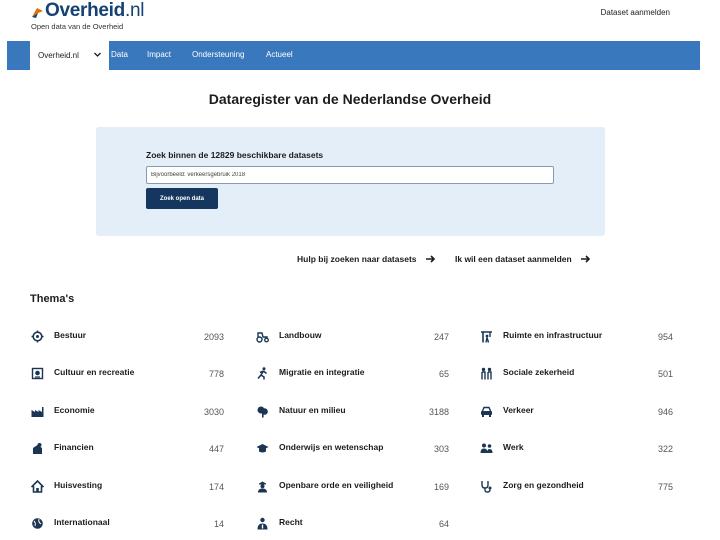 The height and width of the screenshot is (540, 720). What do you see at coordinates (262, 373) in the screenshot?
I see `person-walking-icon` at bounding box center [262, 373].